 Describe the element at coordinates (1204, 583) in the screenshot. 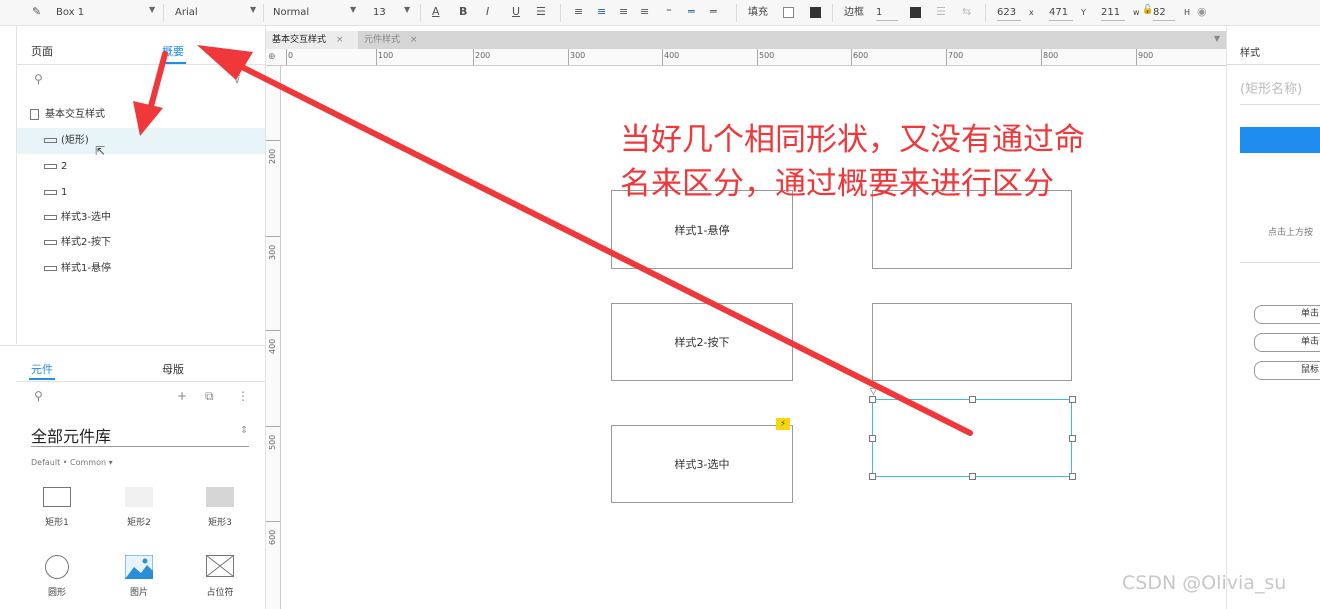

I see `watermark: CSDN @Olivia_su` at that location.